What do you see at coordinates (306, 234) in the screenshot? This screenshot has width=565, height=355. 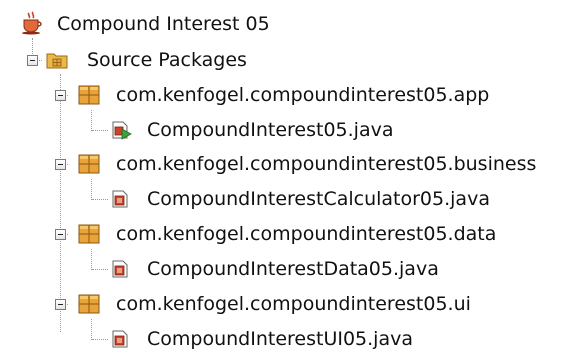 I see `package-name: com.kenfogel.compoundinterest05.data` at bounding box center [306, 234].